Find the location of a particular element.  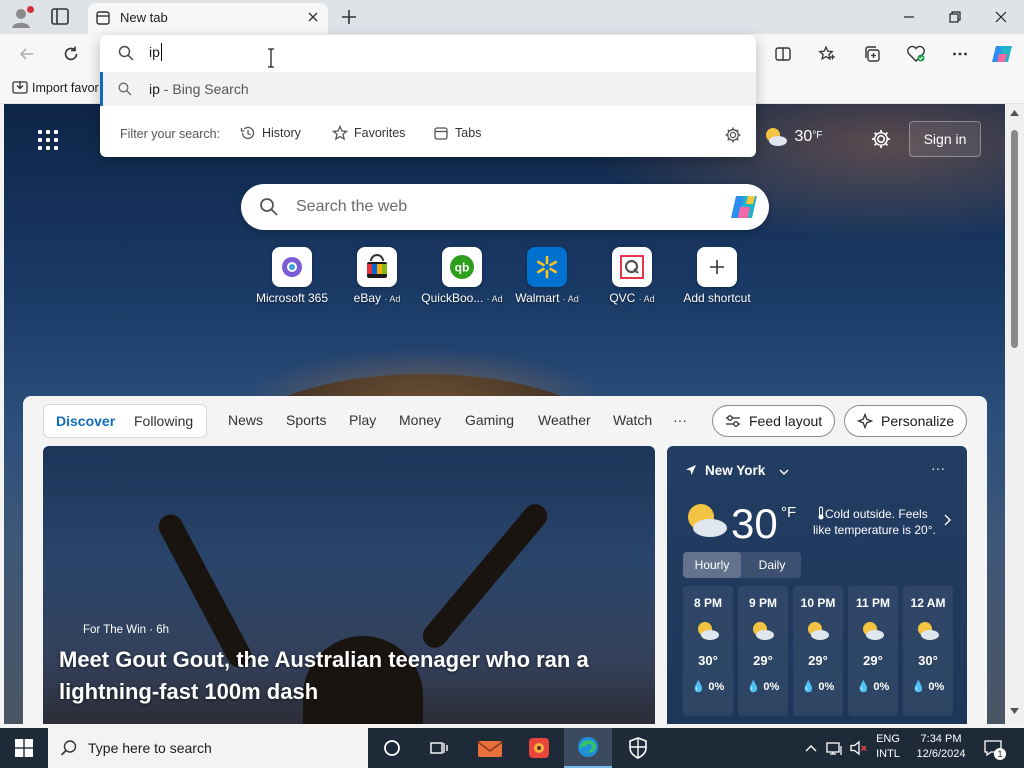

search-icon is located at coordinates (269, 207).